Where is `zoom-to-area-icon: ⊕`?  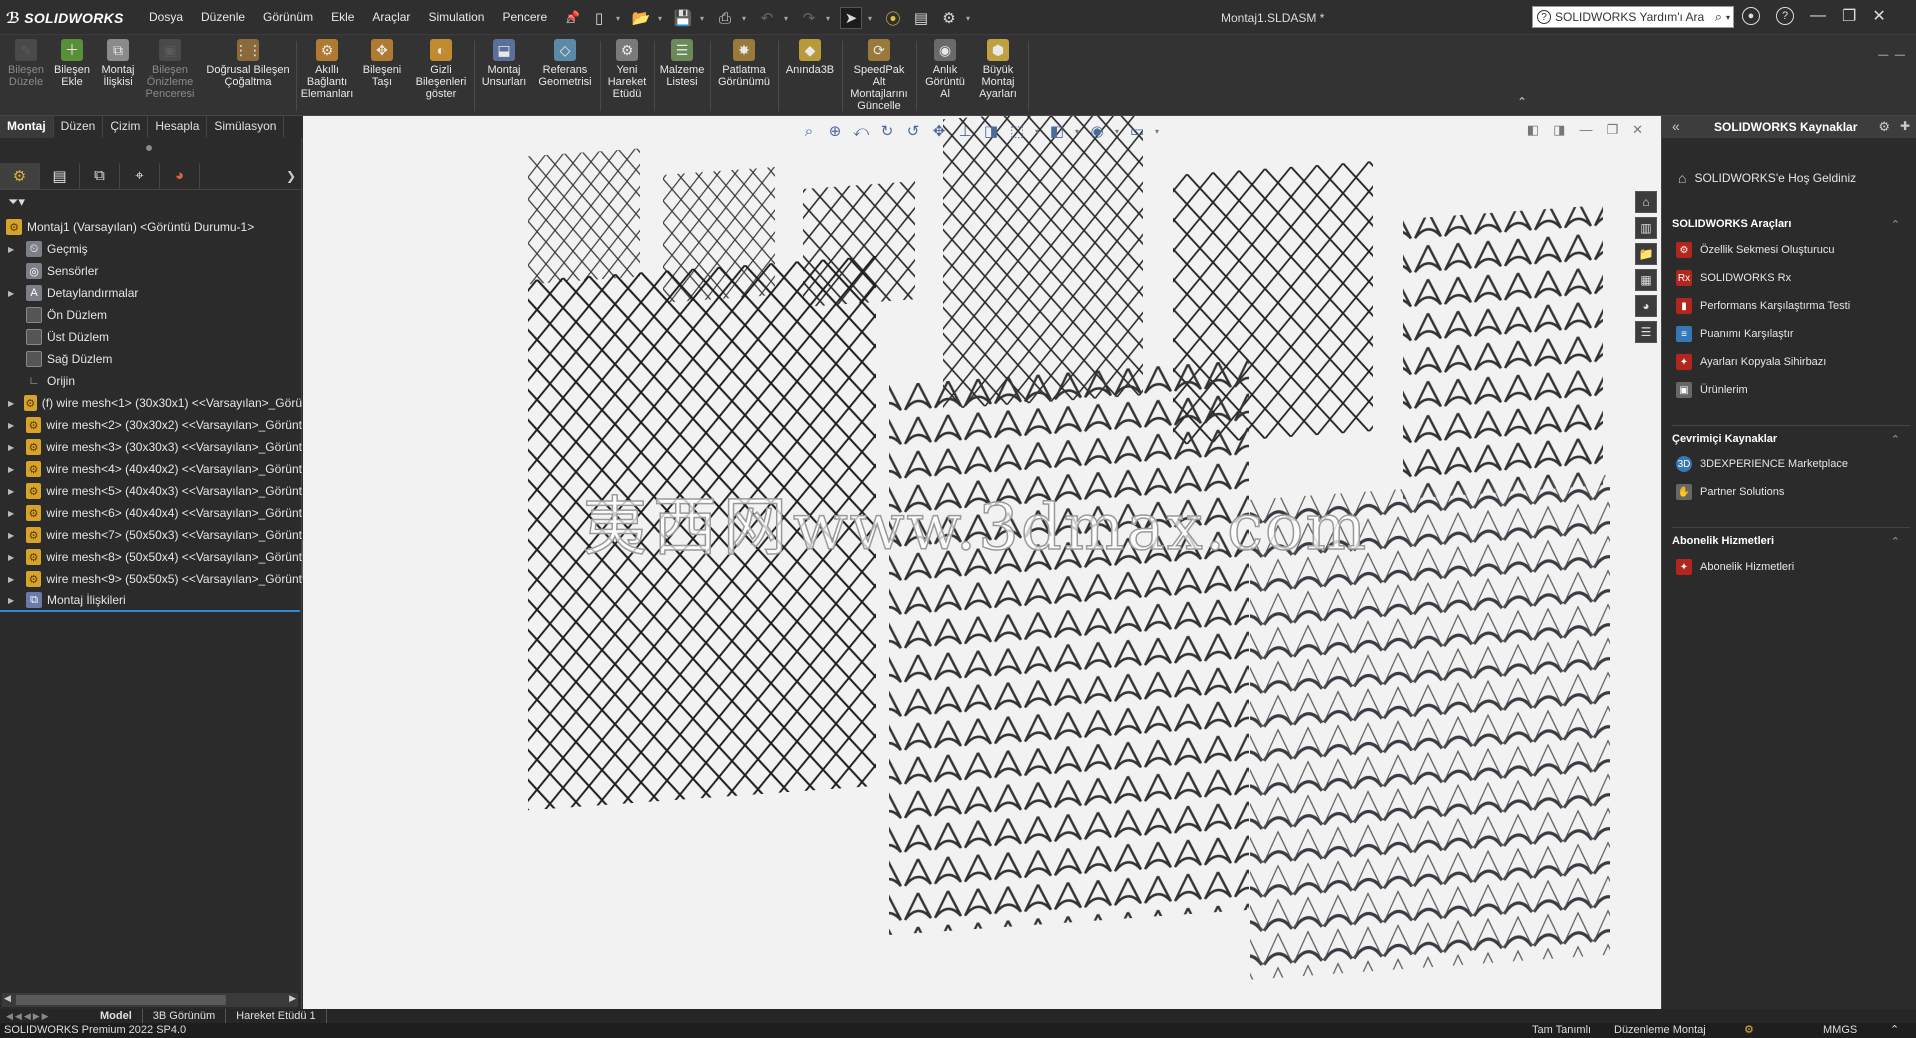
zoom-to-area-icon: ⊕ is located at coordinates (835, 131).